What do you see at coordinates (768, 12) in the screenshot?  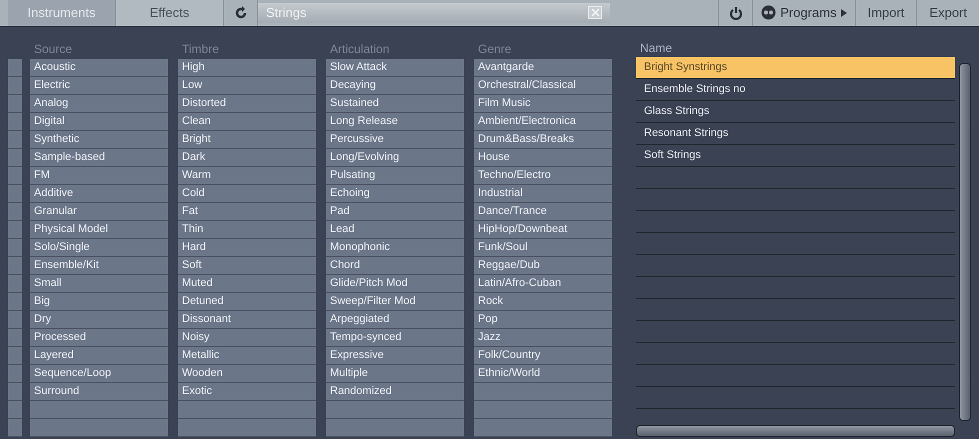 I see `programs-icon` at bounding box center [768, 12].